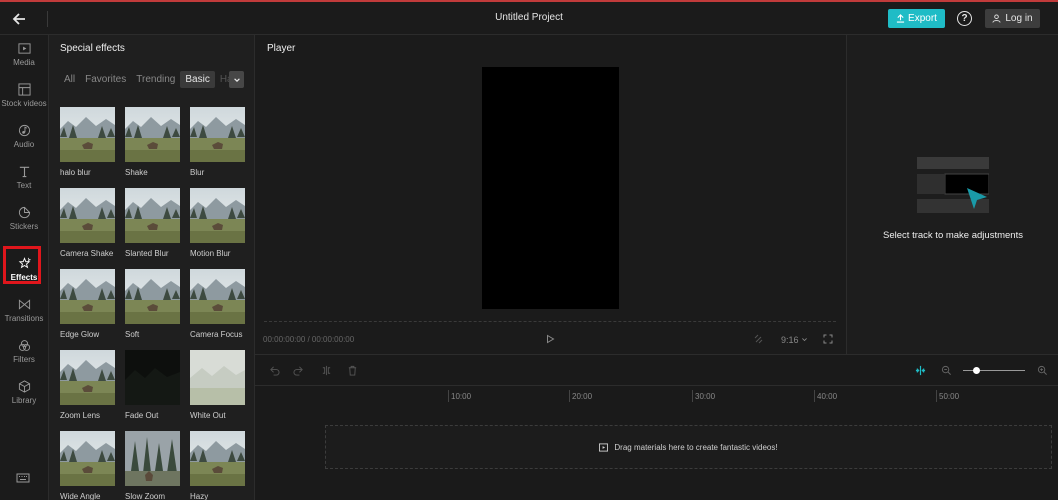  What do you see at coordinates (197, 79) in the screenshot?
I see `tab-basic: Basic` at bounding box center [197, 79].